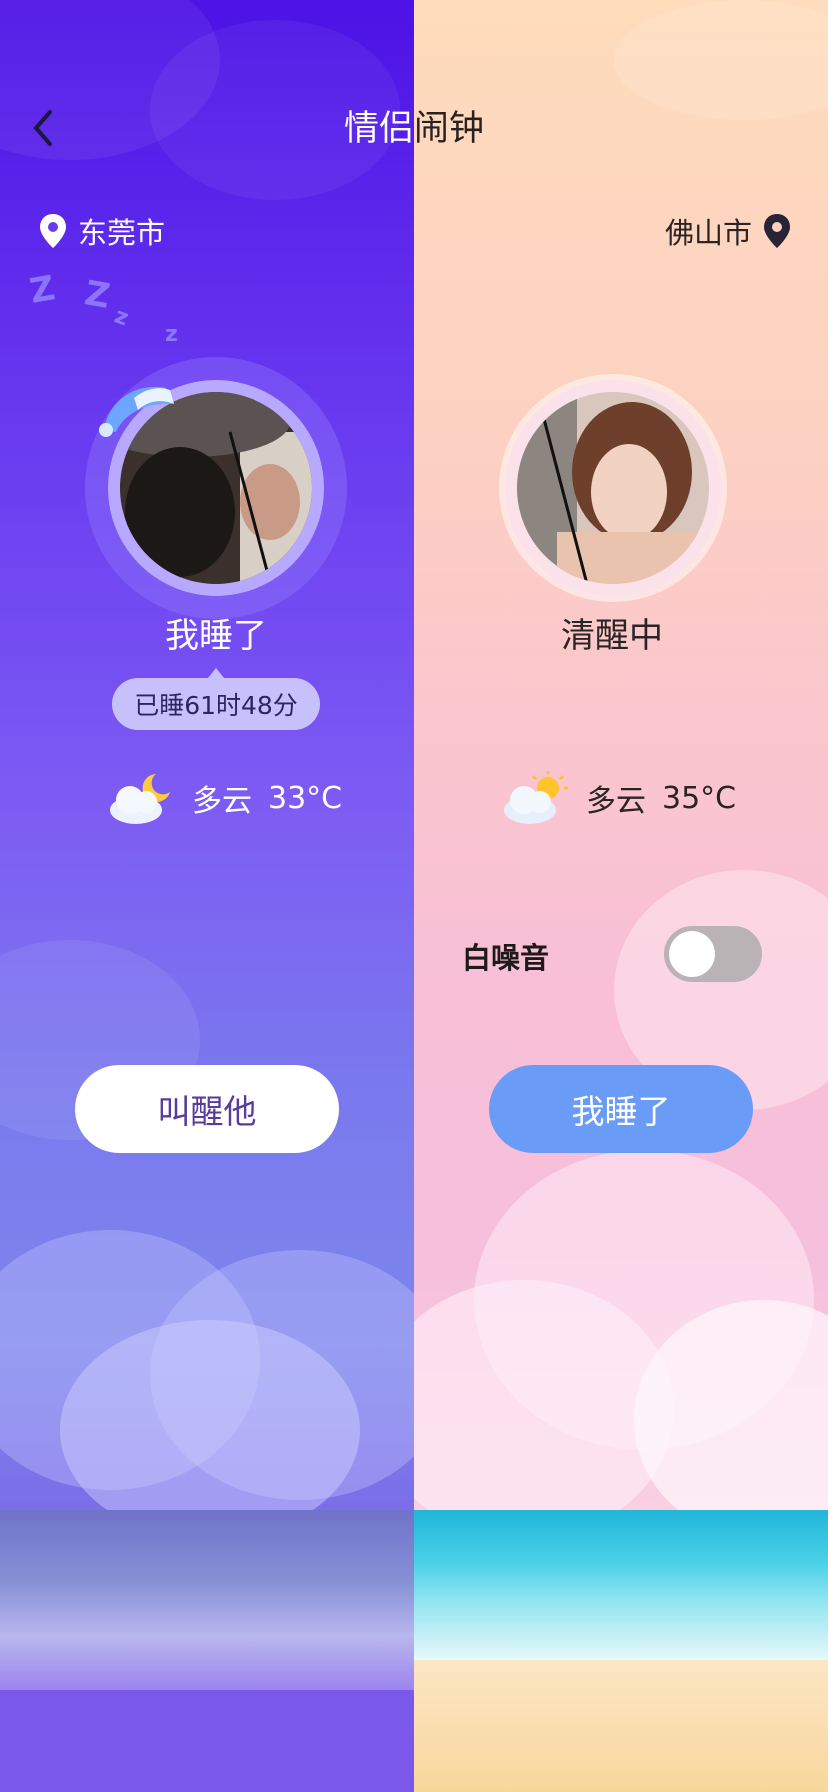 Image resolution: width=828 pixels, height=1792 pixels. Describe the element at coordinates (506, 958) in the screenshot. I see `white-noise-label: 白噪音` at that location.